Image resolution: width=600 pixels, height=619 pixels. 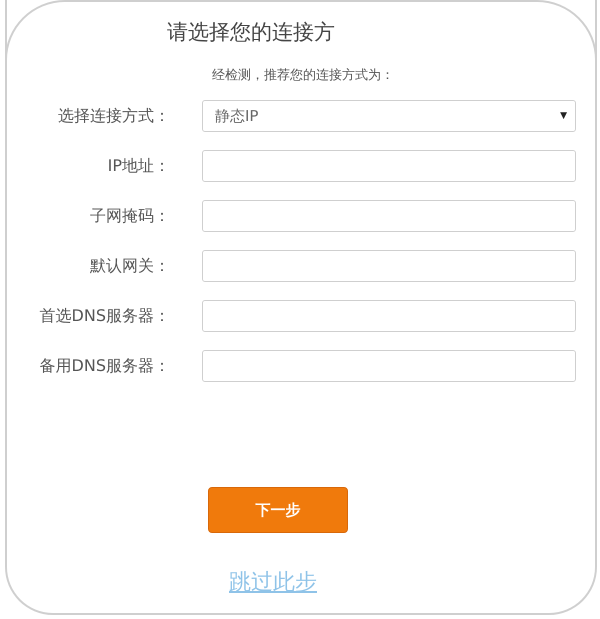 I want to click on field-label: 默认网关：, so click(x=130, y=266).